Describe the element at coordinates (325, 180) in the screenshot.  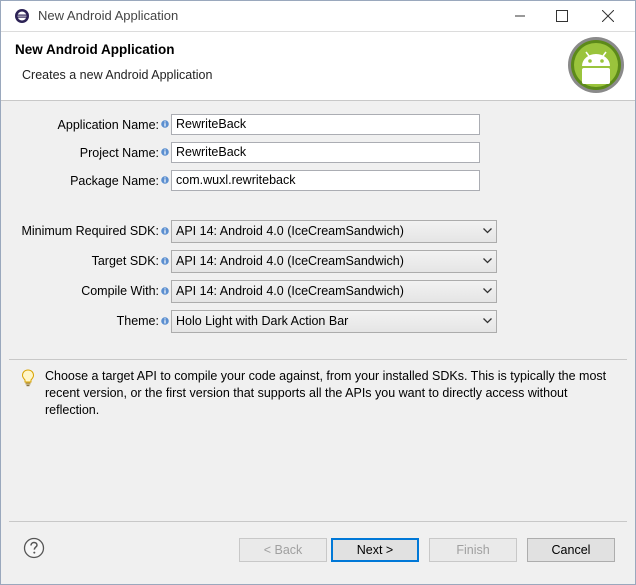
I see `package-name-input: com.wuxl.rewriteback` at that location.